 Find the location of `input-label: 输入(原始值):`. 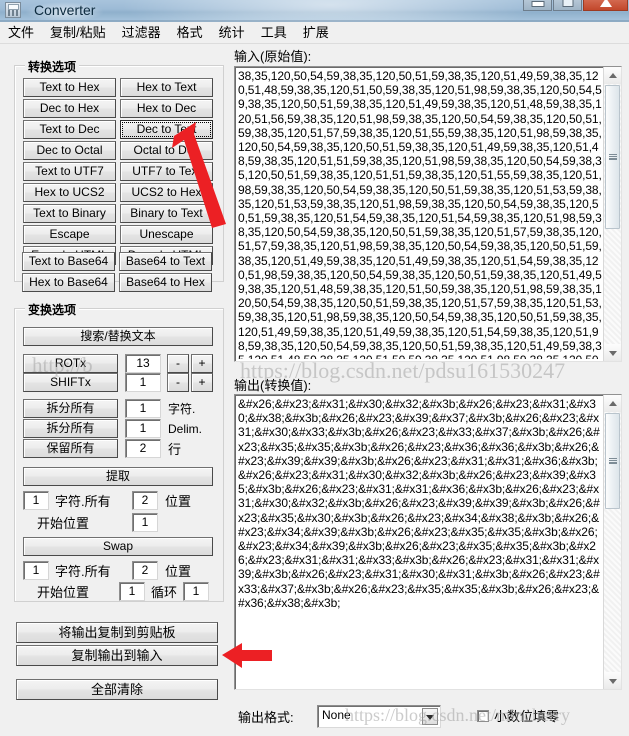

input-label: 输入(原始值): is located at coordinates (273, 56).